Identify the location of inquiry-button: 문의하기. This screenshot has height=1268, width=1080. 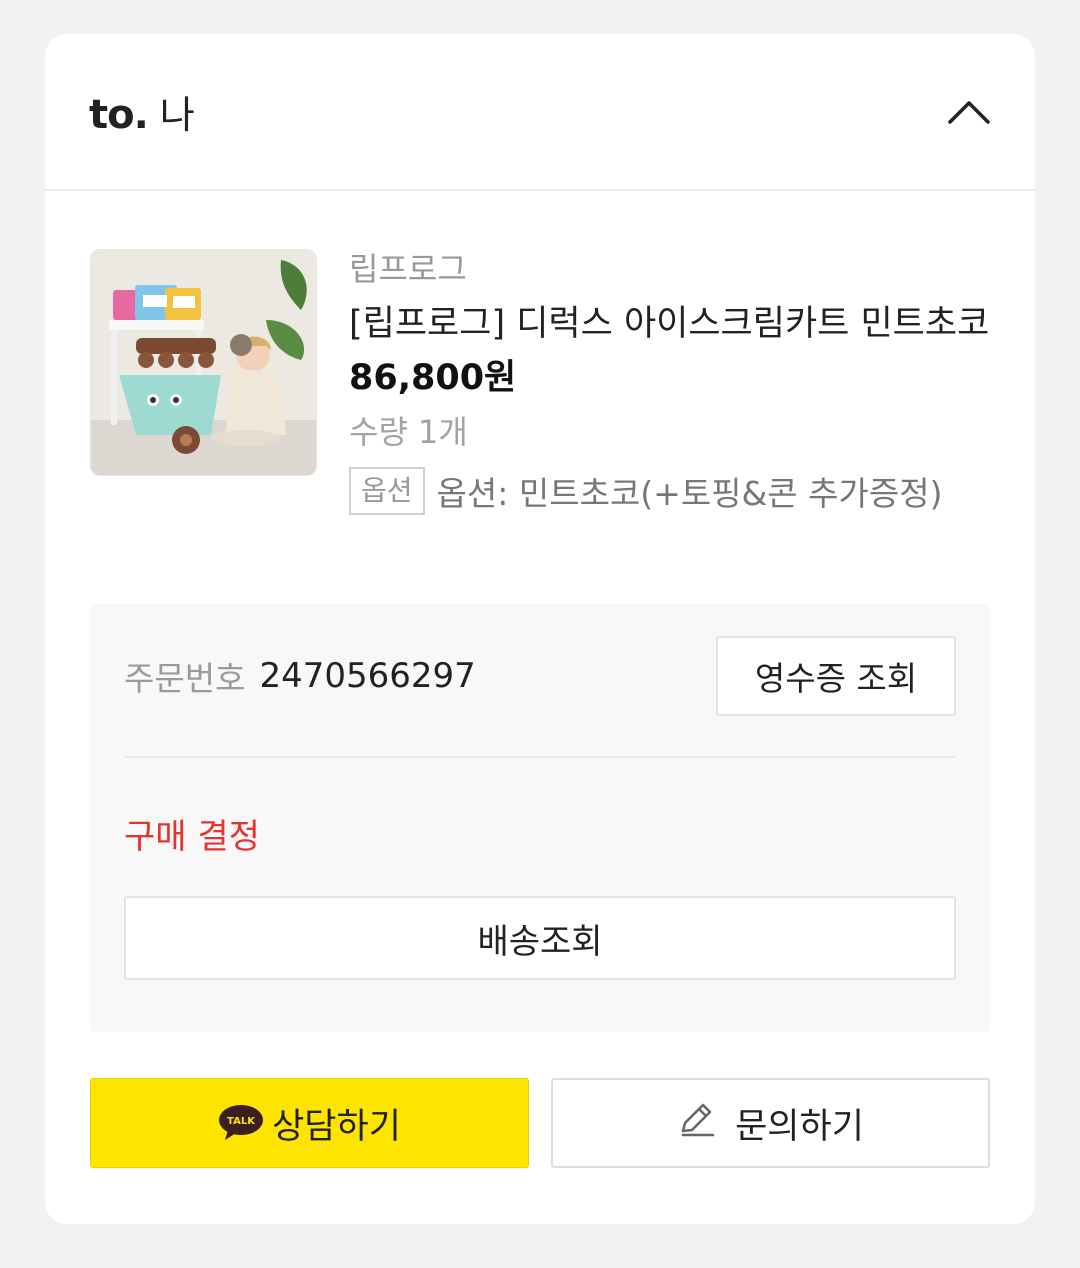
(770, 1123).